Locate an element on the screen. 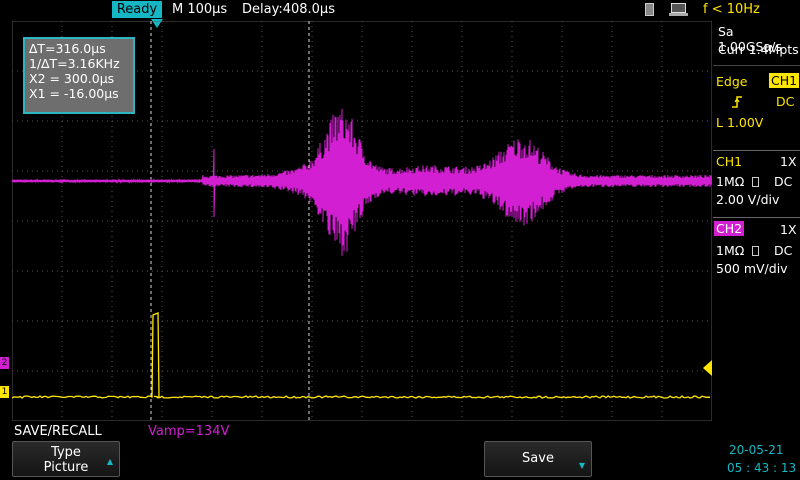 Image resolution: width=800 pixels, height=480 pixels. ch1-scale: 2.00 V/div is located at coordinates (748, 199).